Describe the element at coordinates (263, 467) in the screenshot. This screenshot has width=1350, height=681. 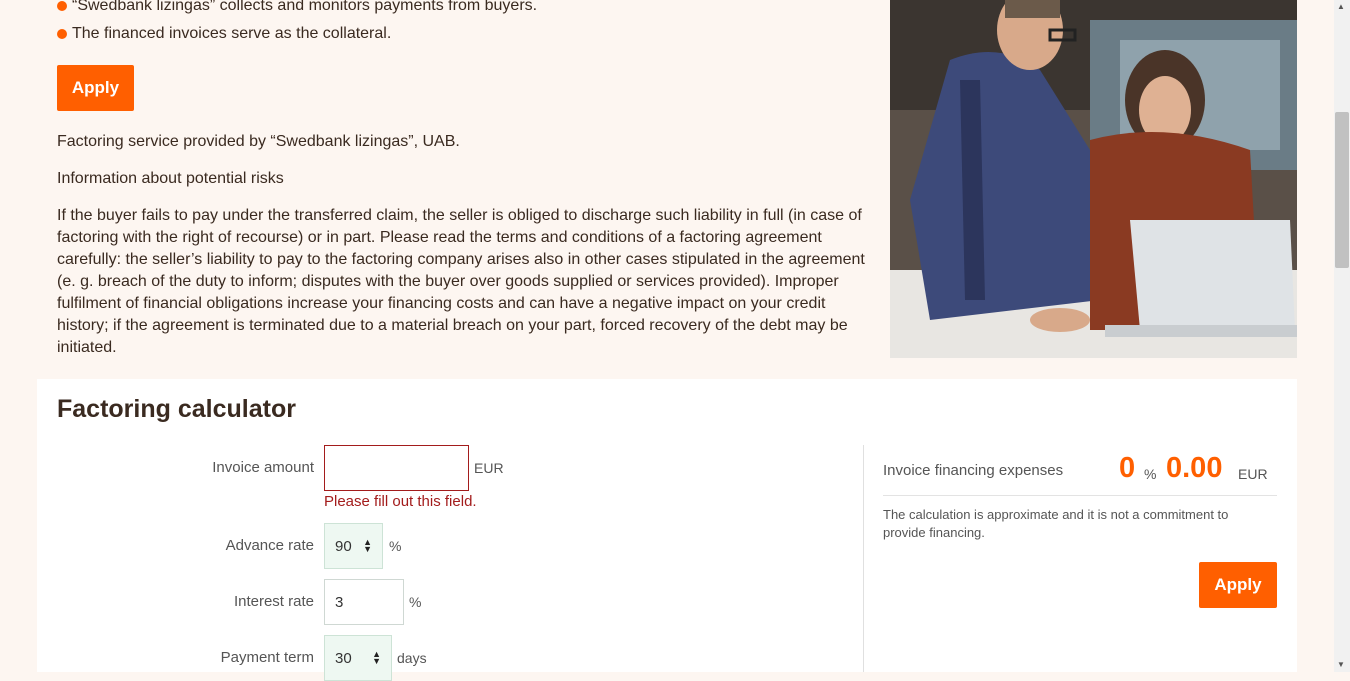
I see `invoice-amount-label: Invoice amount` at that location.